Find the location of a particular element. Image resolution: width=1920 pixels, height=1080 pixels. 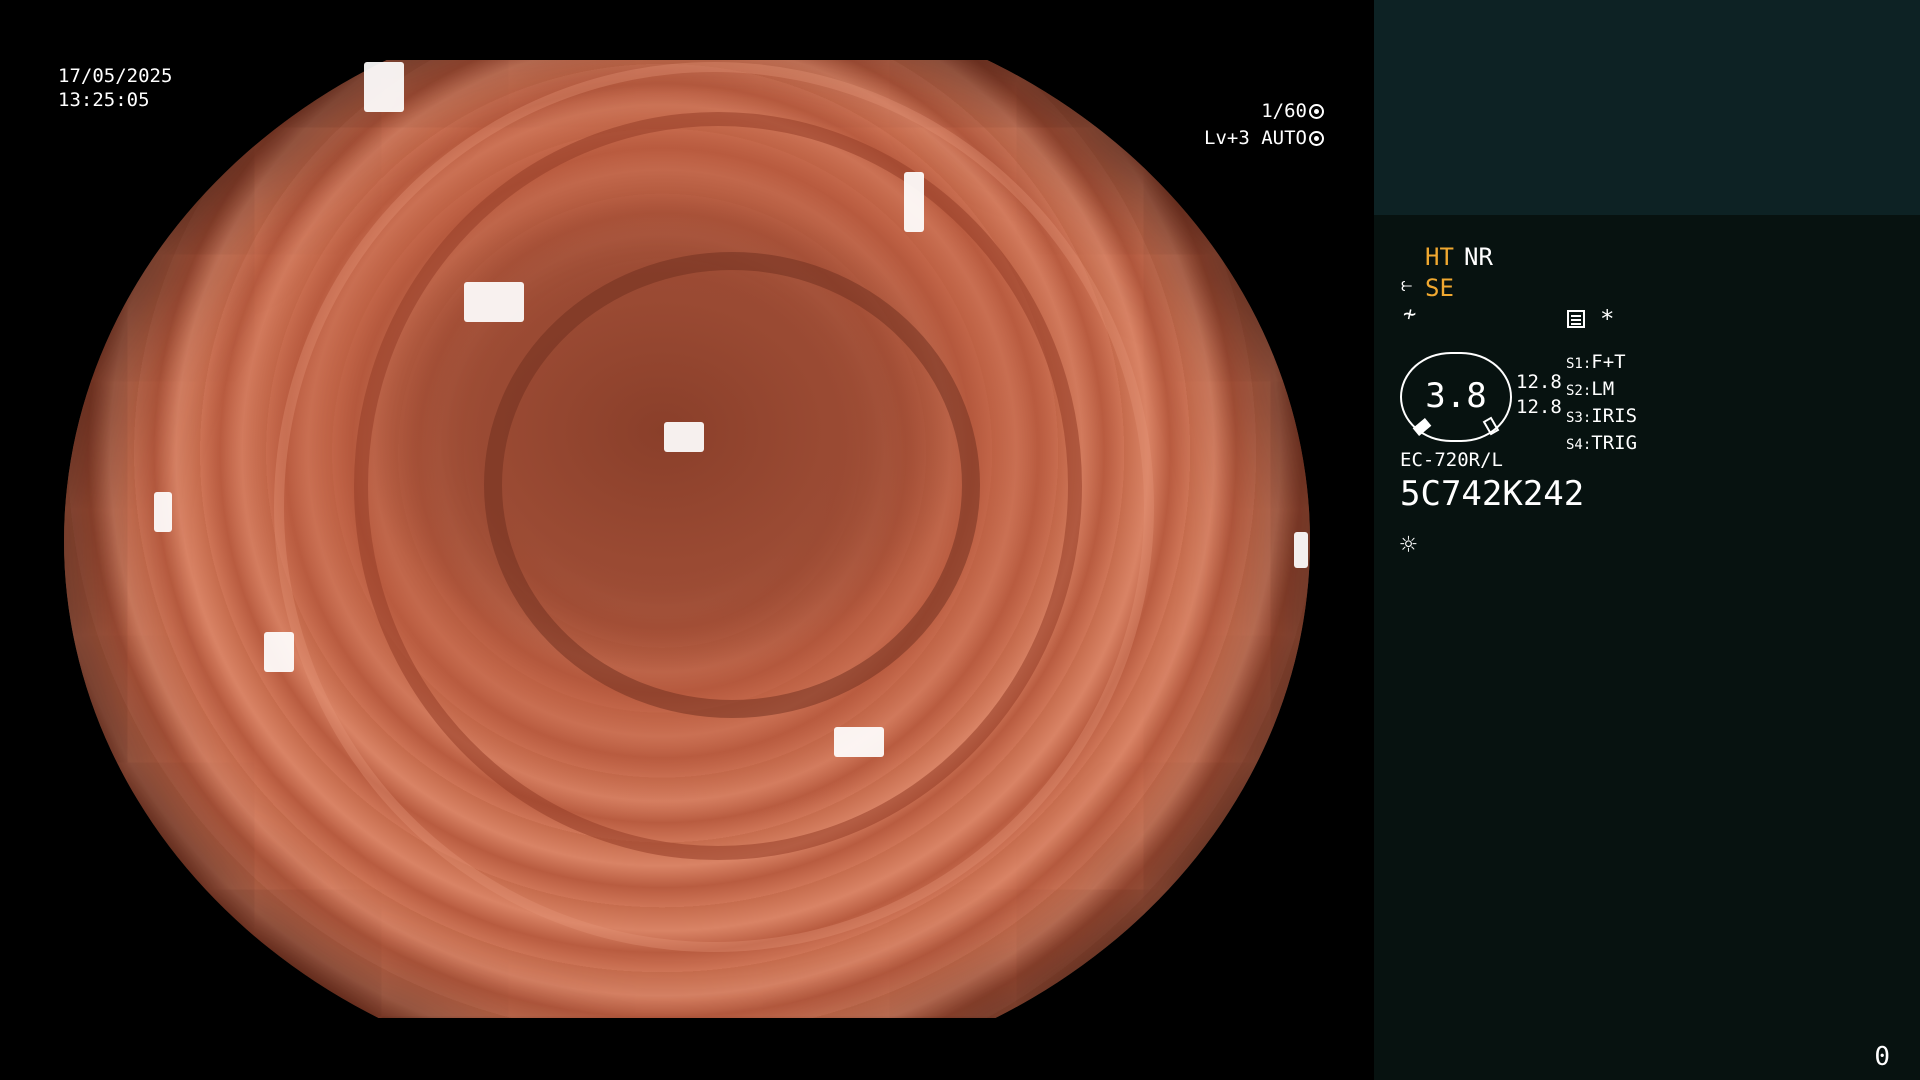

brightness-gauge: 3.8 is located at coordinates (1456, 397).